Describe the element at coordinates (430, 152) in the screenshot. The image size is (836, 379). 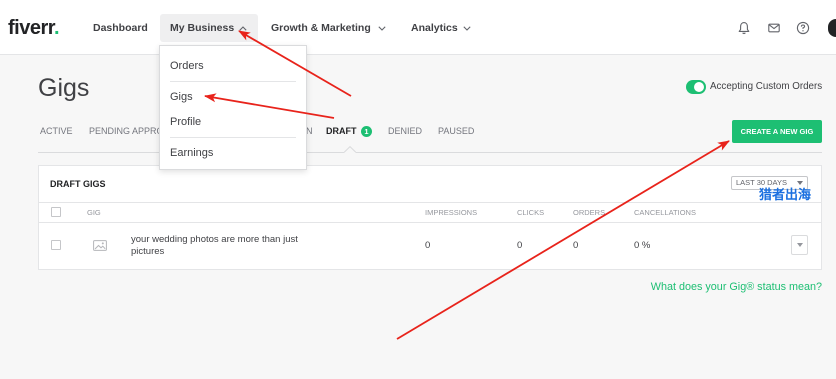
I see `tabs-divider` at that location.